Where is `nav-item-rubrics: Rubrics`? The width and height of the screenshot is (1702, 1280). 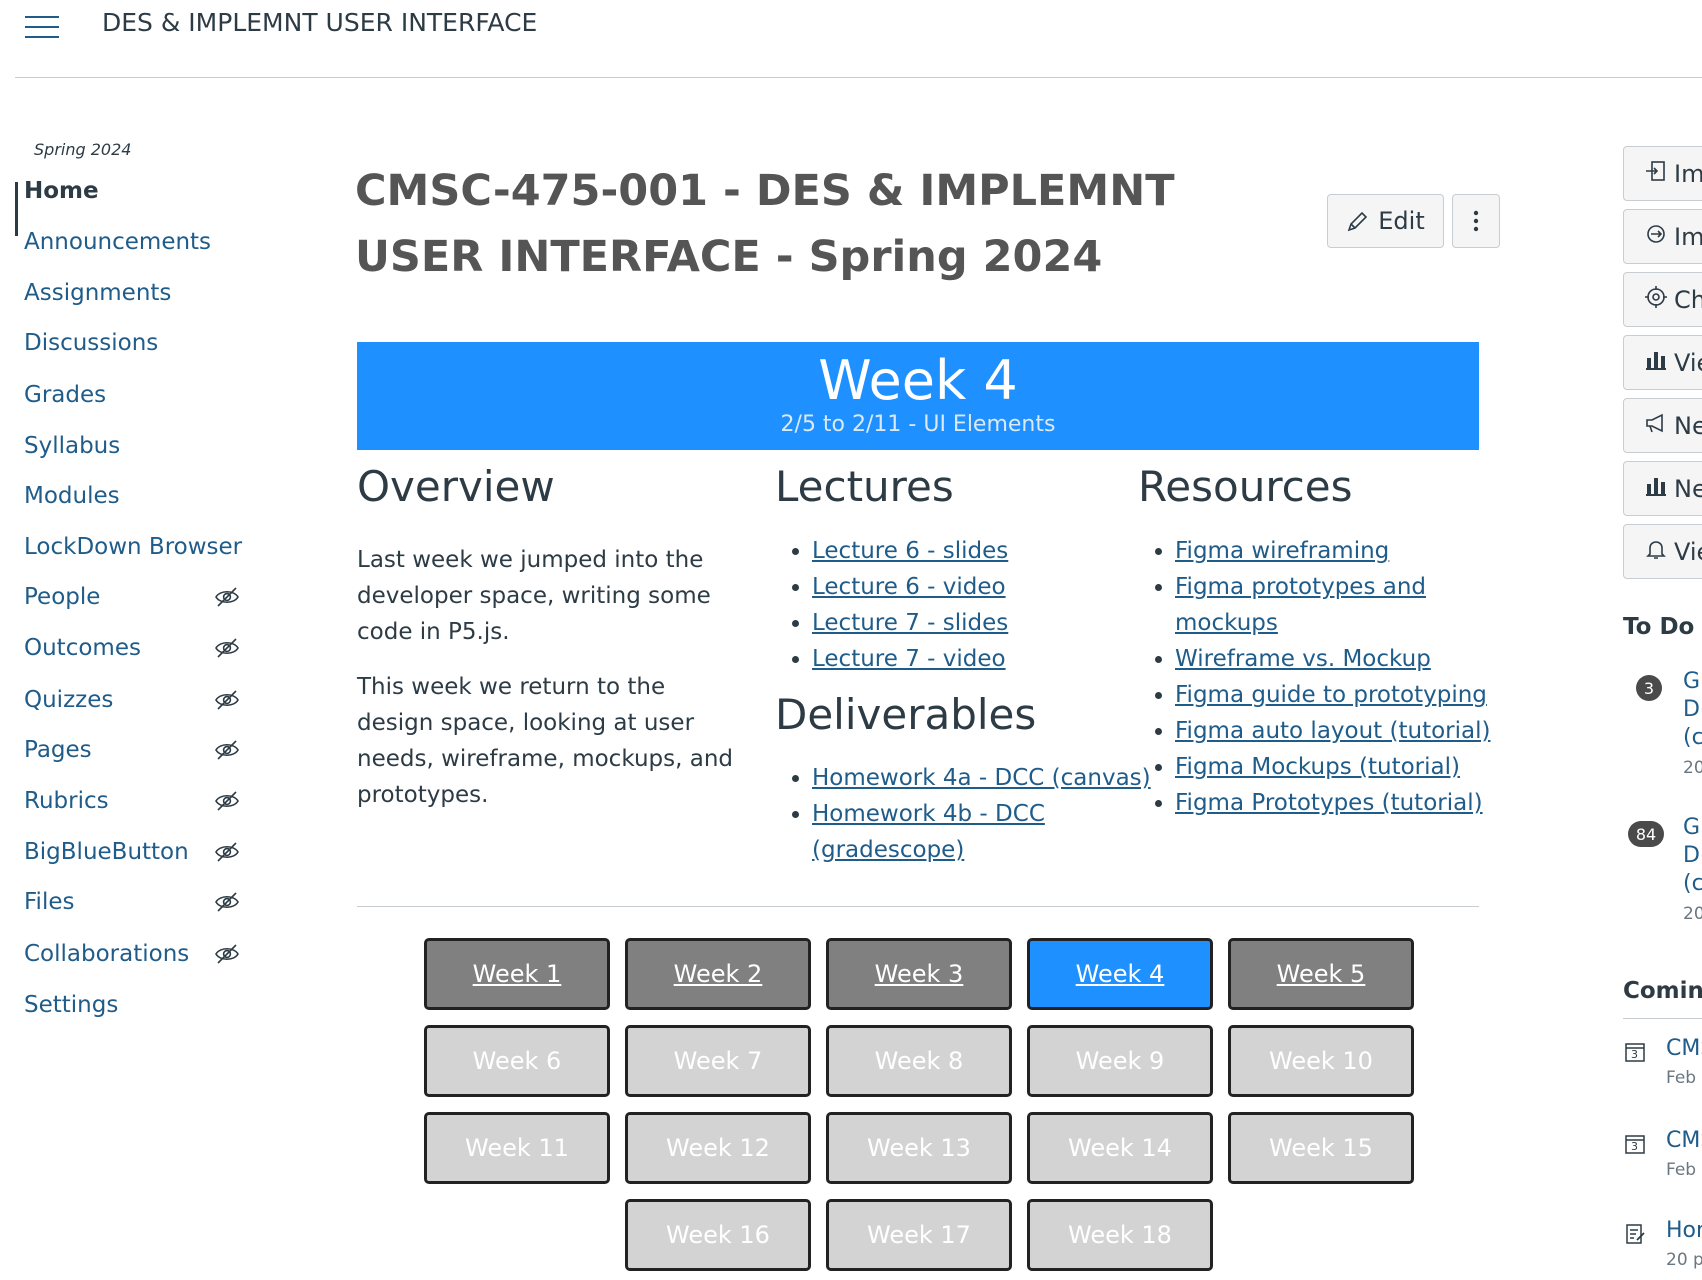 nav-item-rubrics: Rubrics is located at coordinates (66, 801).